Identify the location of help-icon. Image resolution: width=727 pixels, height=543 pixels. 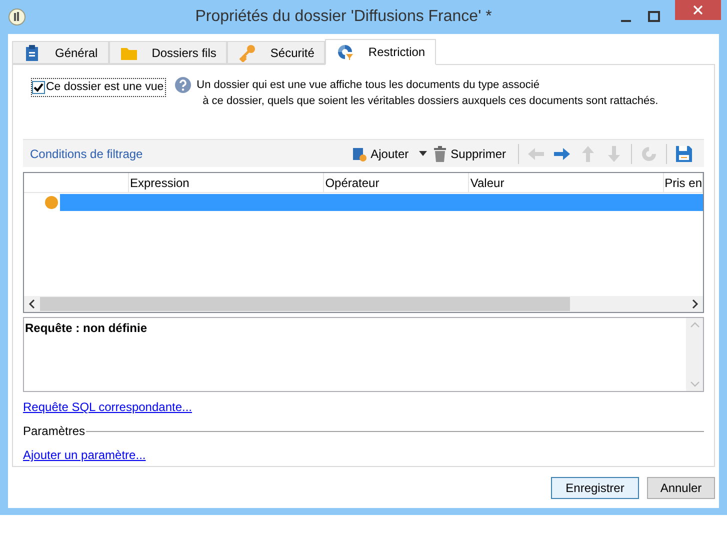
(182, 85).